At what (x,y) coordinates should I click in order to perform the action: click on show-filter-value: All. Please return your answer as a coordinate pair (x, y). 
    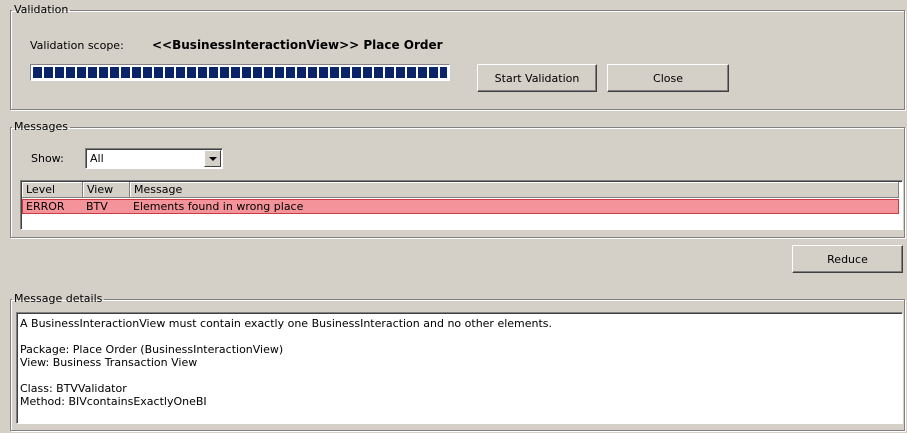
    Looking at the image, I should click on (97, 158).